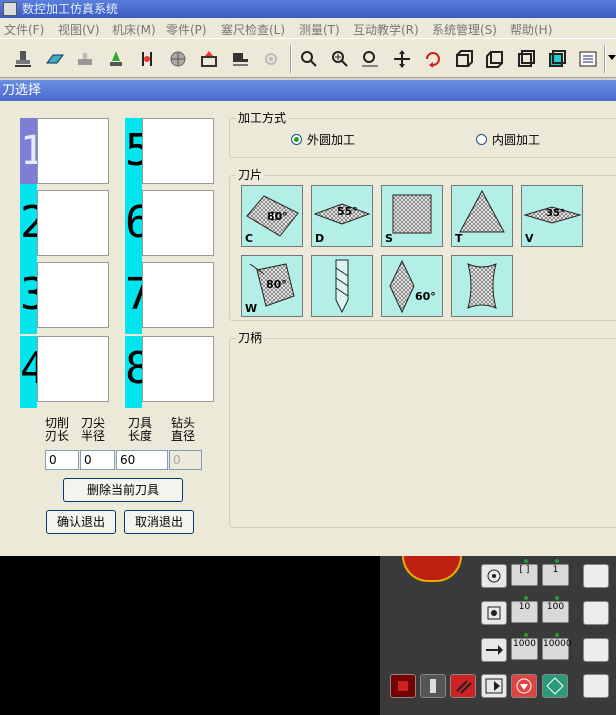 This screenshot has width=616, height=715. I want to click on setup-icon, so click(209, 59).